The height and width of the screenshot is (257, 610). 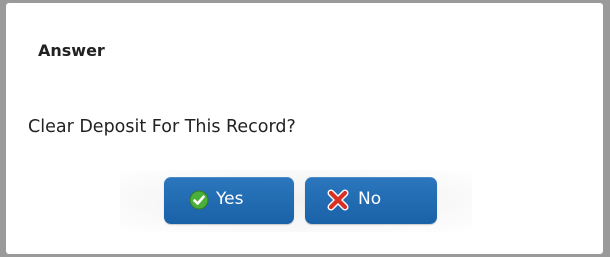 I want to click on dialog-title: Answer, so click(x=71, y=50).